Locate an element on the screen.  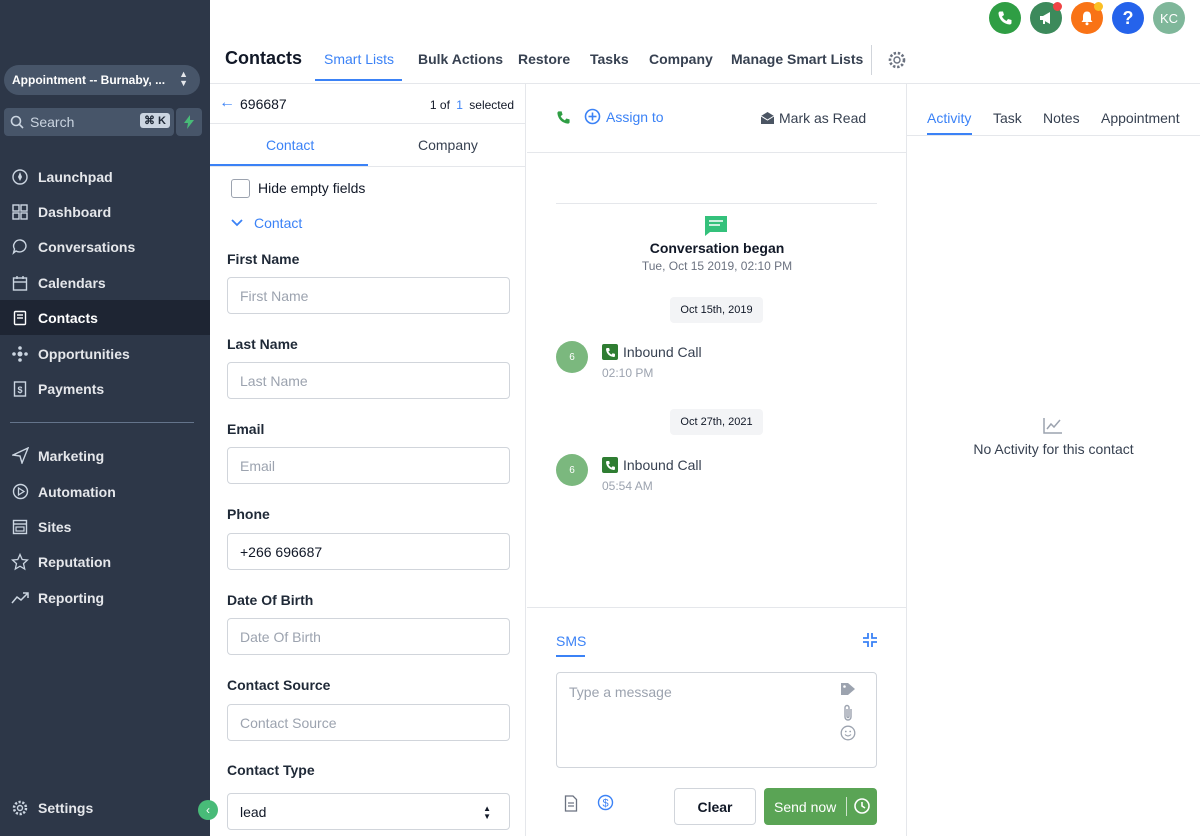
last-name-field is located at coordinates (368, 380).